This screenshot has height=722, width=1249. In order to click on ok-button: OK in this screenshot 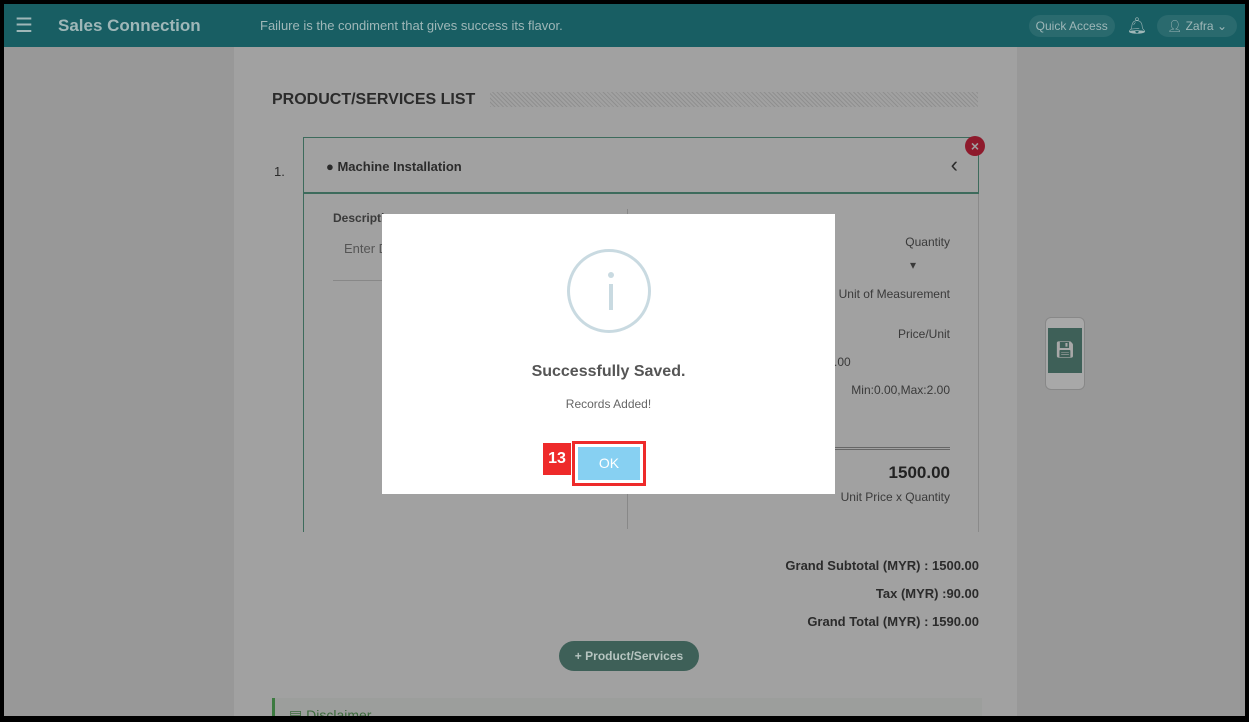, I will do `click(609, 463)`.